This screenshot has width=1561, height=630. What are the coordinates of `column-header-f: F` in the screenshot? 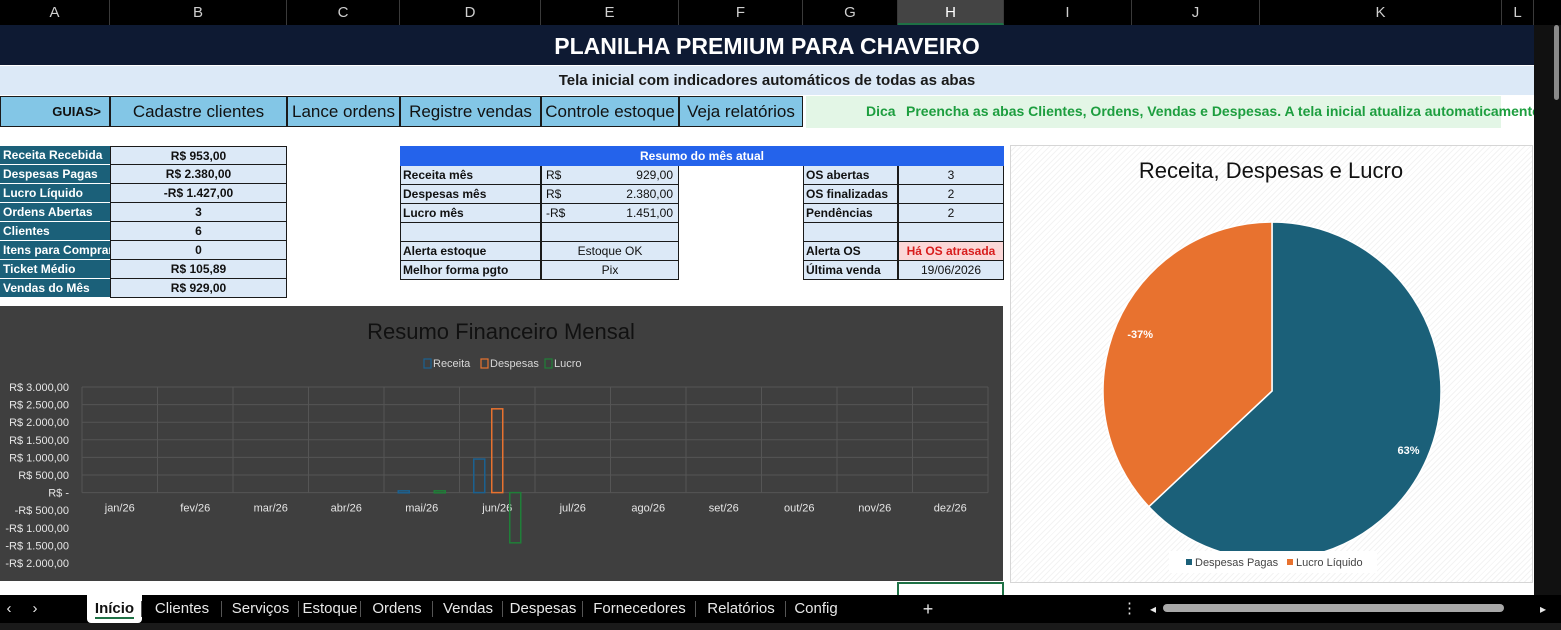 It's located at (741, 12).